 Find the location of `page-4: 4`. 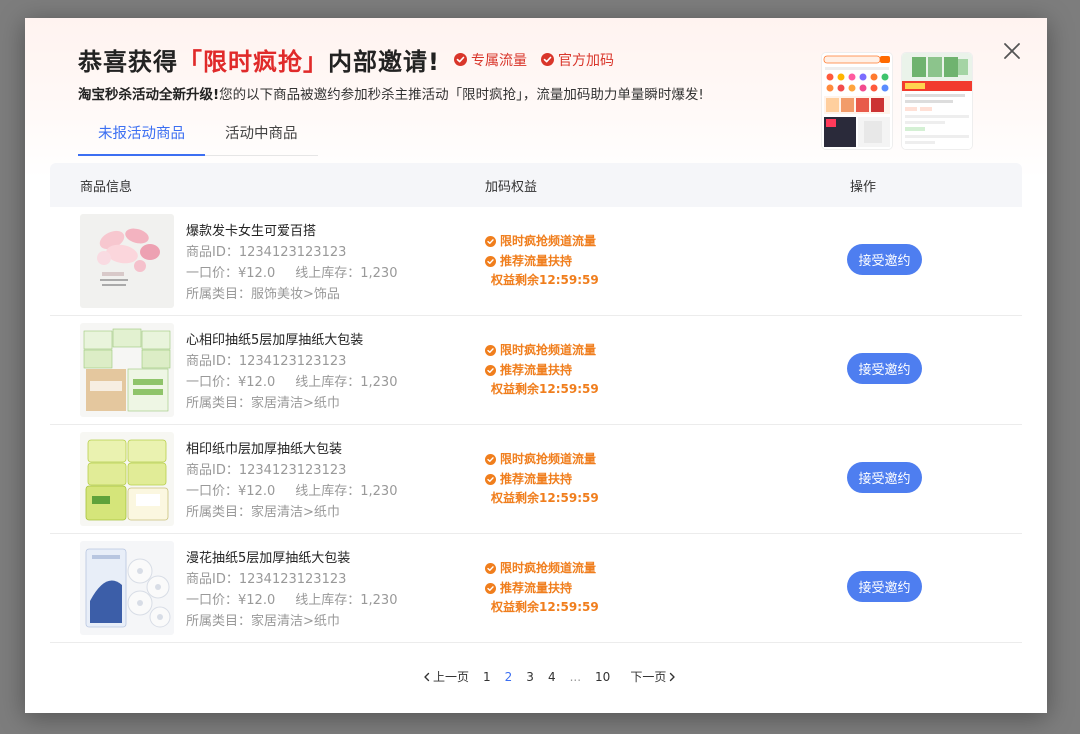

page-4: 4 is located at coordinates (552, 677).